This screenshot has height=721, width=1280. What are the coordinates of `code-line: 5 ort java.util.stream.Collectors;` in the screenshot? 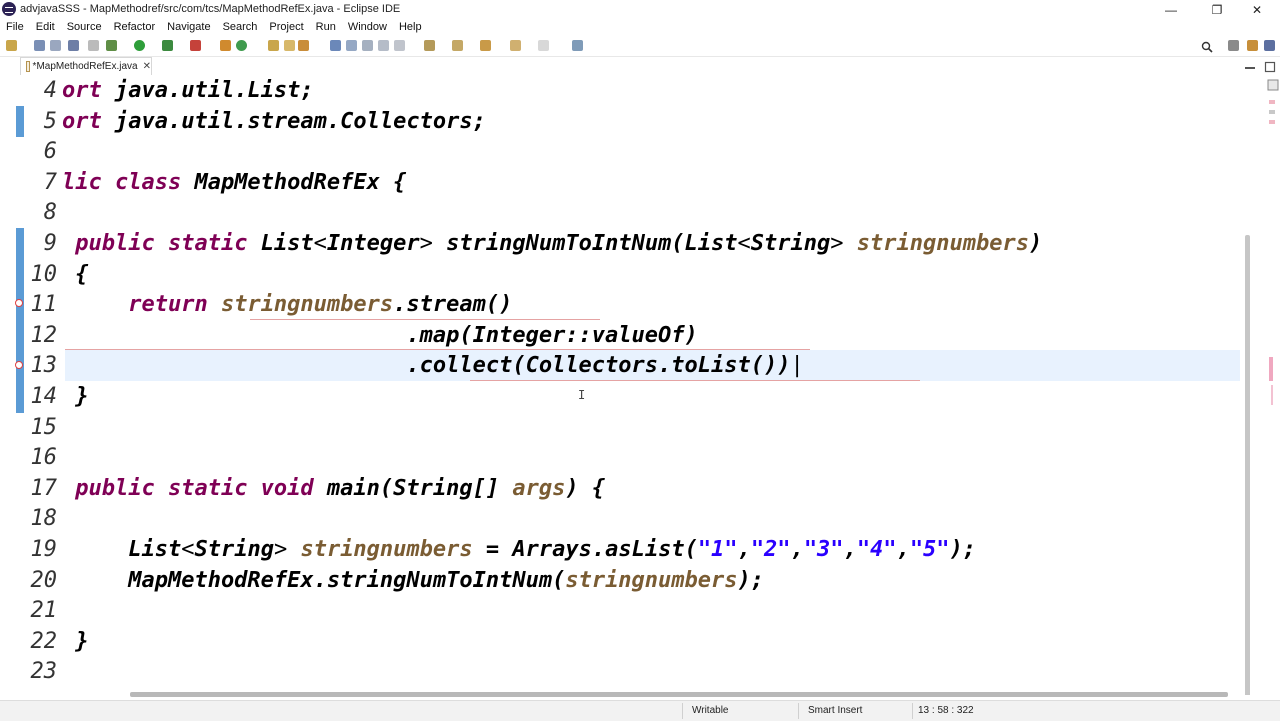 It's located at (620, 121).